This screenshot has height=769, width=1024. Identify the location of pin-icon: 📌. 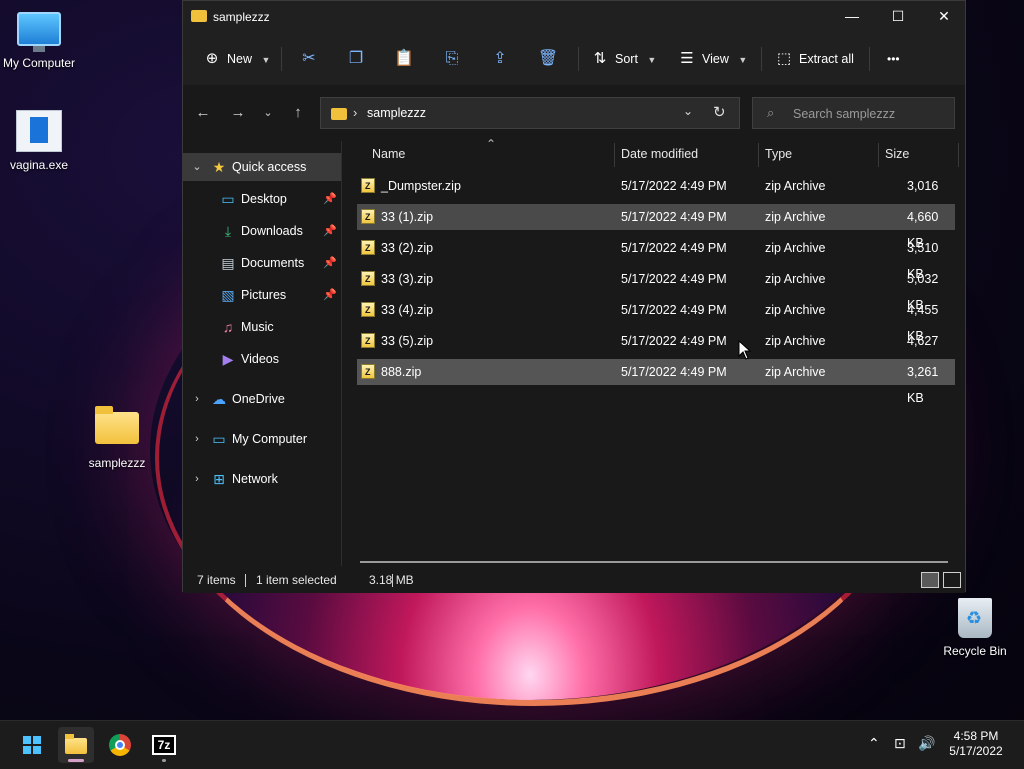
(330, 295).